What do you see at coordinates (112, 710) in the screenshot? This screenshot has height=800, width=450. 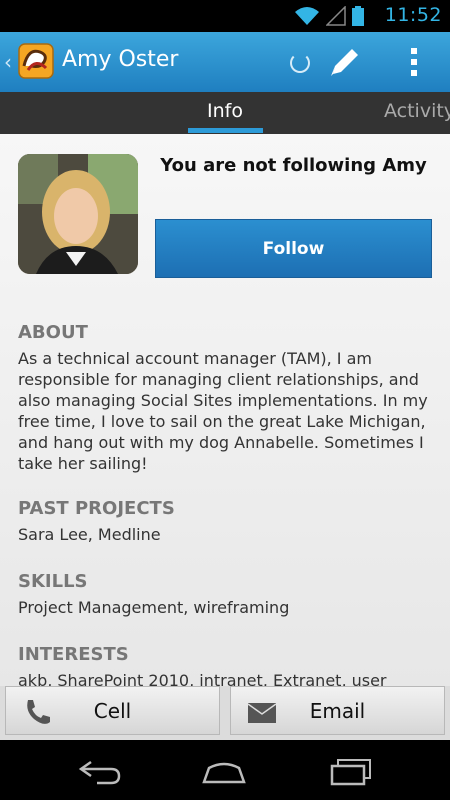 I see `cell-button: Cell` at bounding box center [112, 710].